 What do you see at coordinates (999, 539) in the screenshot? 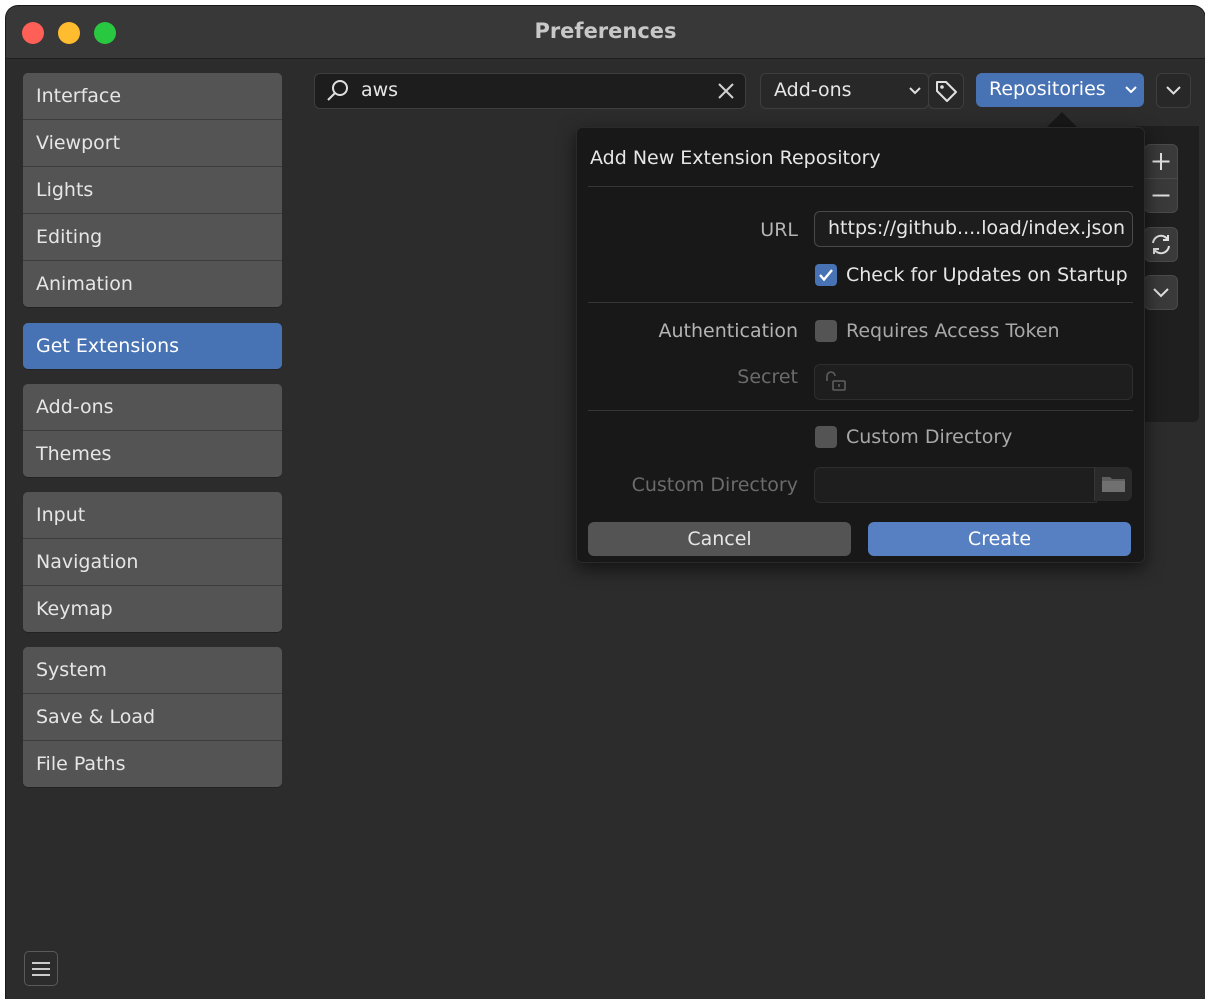
I see `create-button: Create` at bounding box center [999, 539].